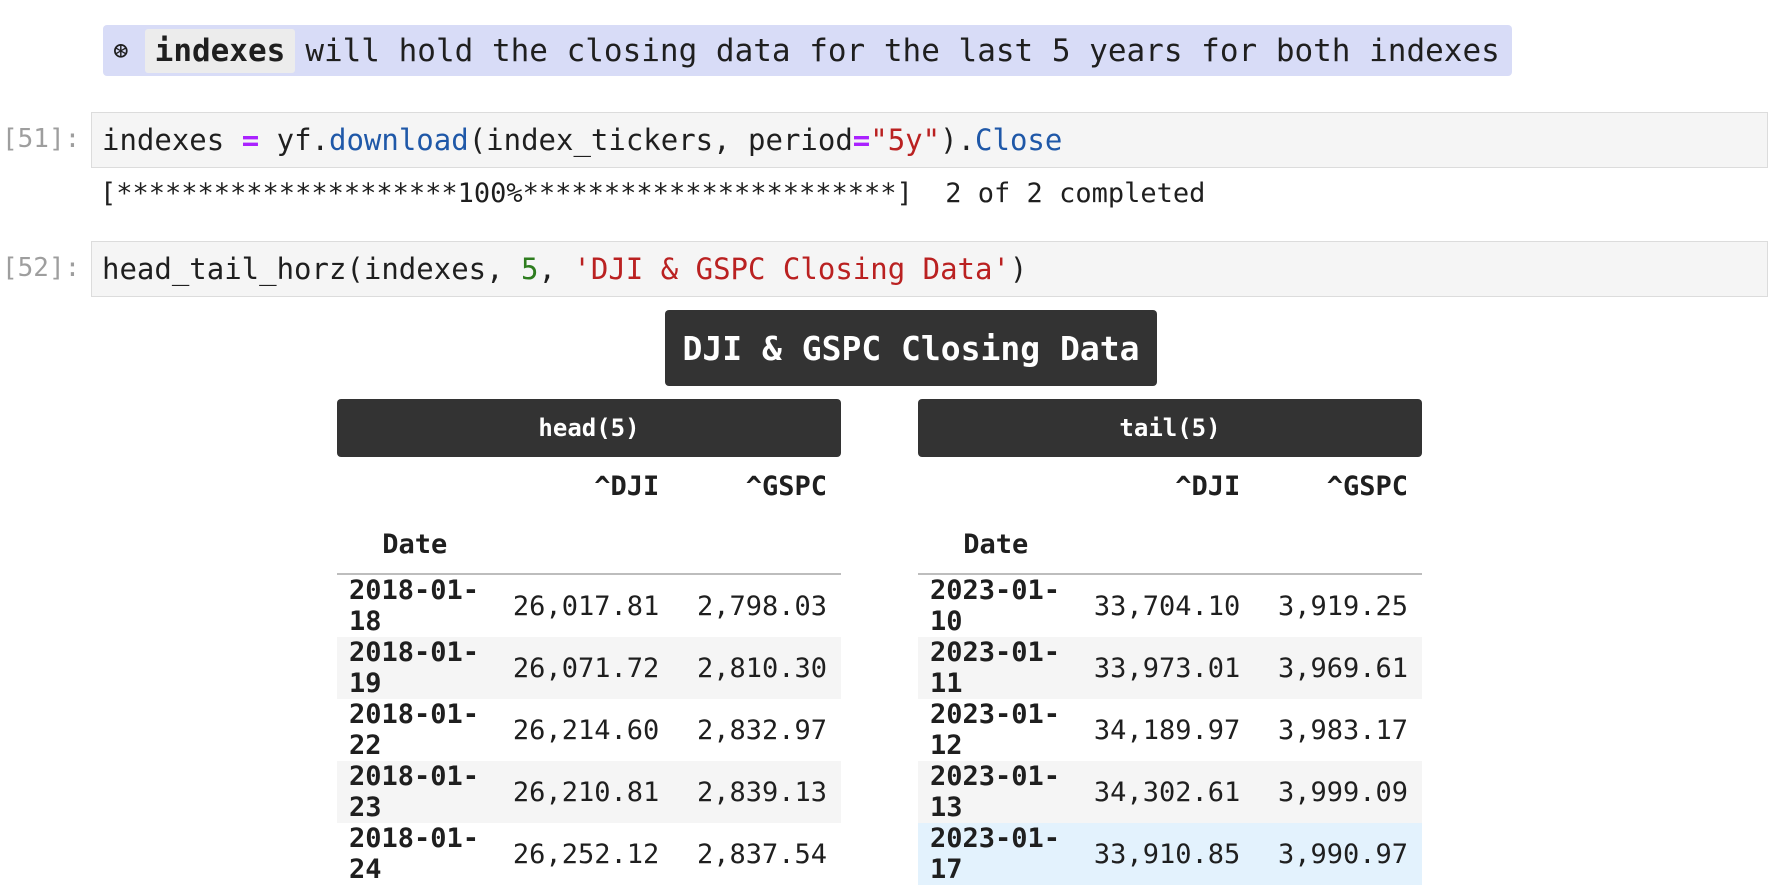  I want to click on date-cell: 2023-01-12, so click(995, 730).